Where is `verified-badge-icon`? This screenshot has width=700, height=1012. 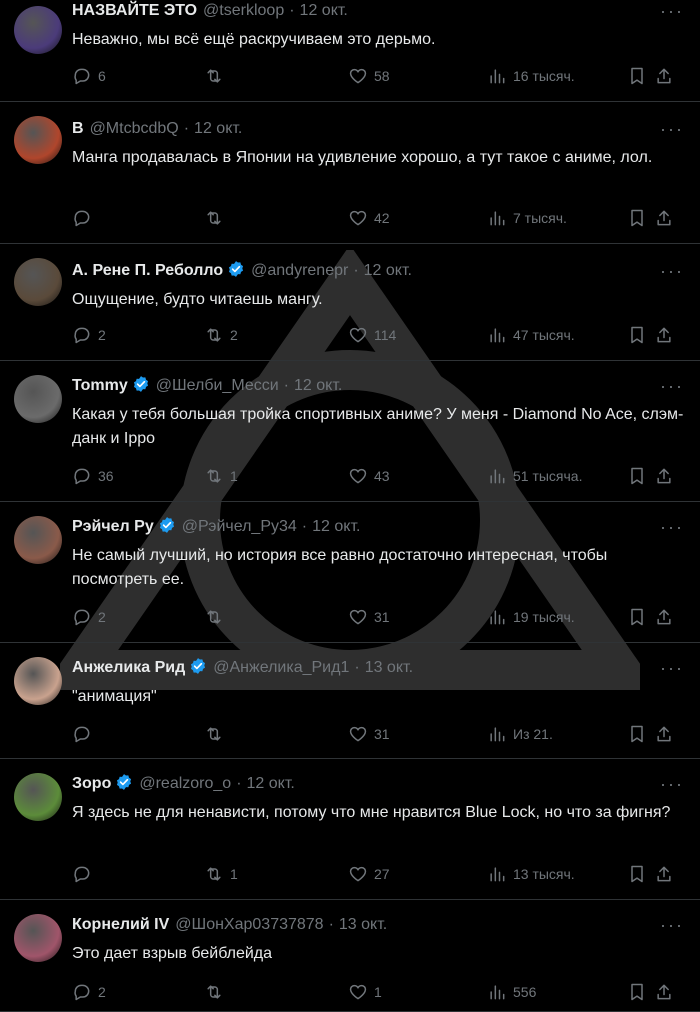 verified-badge-icon is located at coordinates (236, 269).